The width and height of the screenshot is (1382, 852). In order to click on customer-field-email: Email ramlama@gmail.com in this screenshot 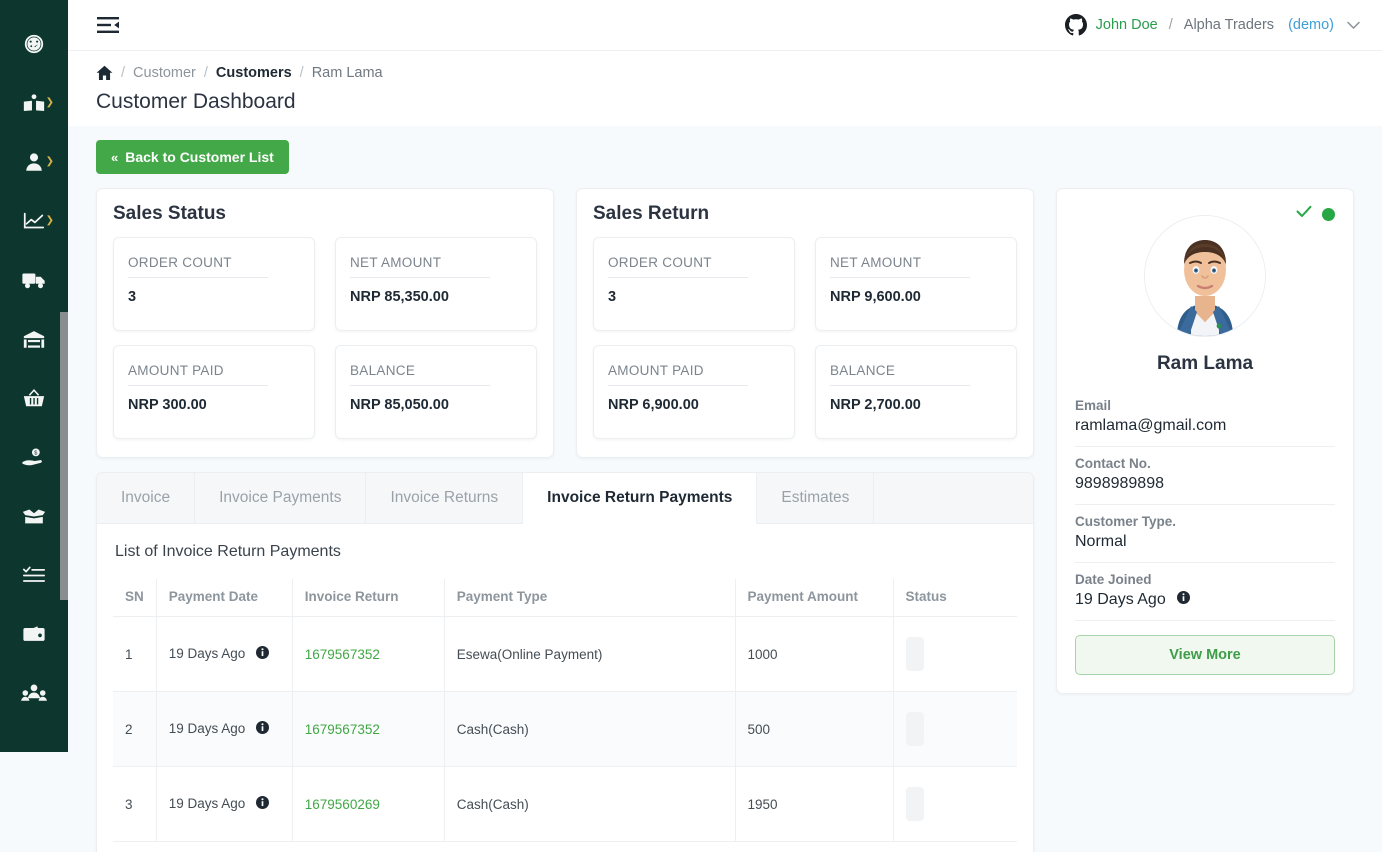, I will do `click(1205, 418)`.